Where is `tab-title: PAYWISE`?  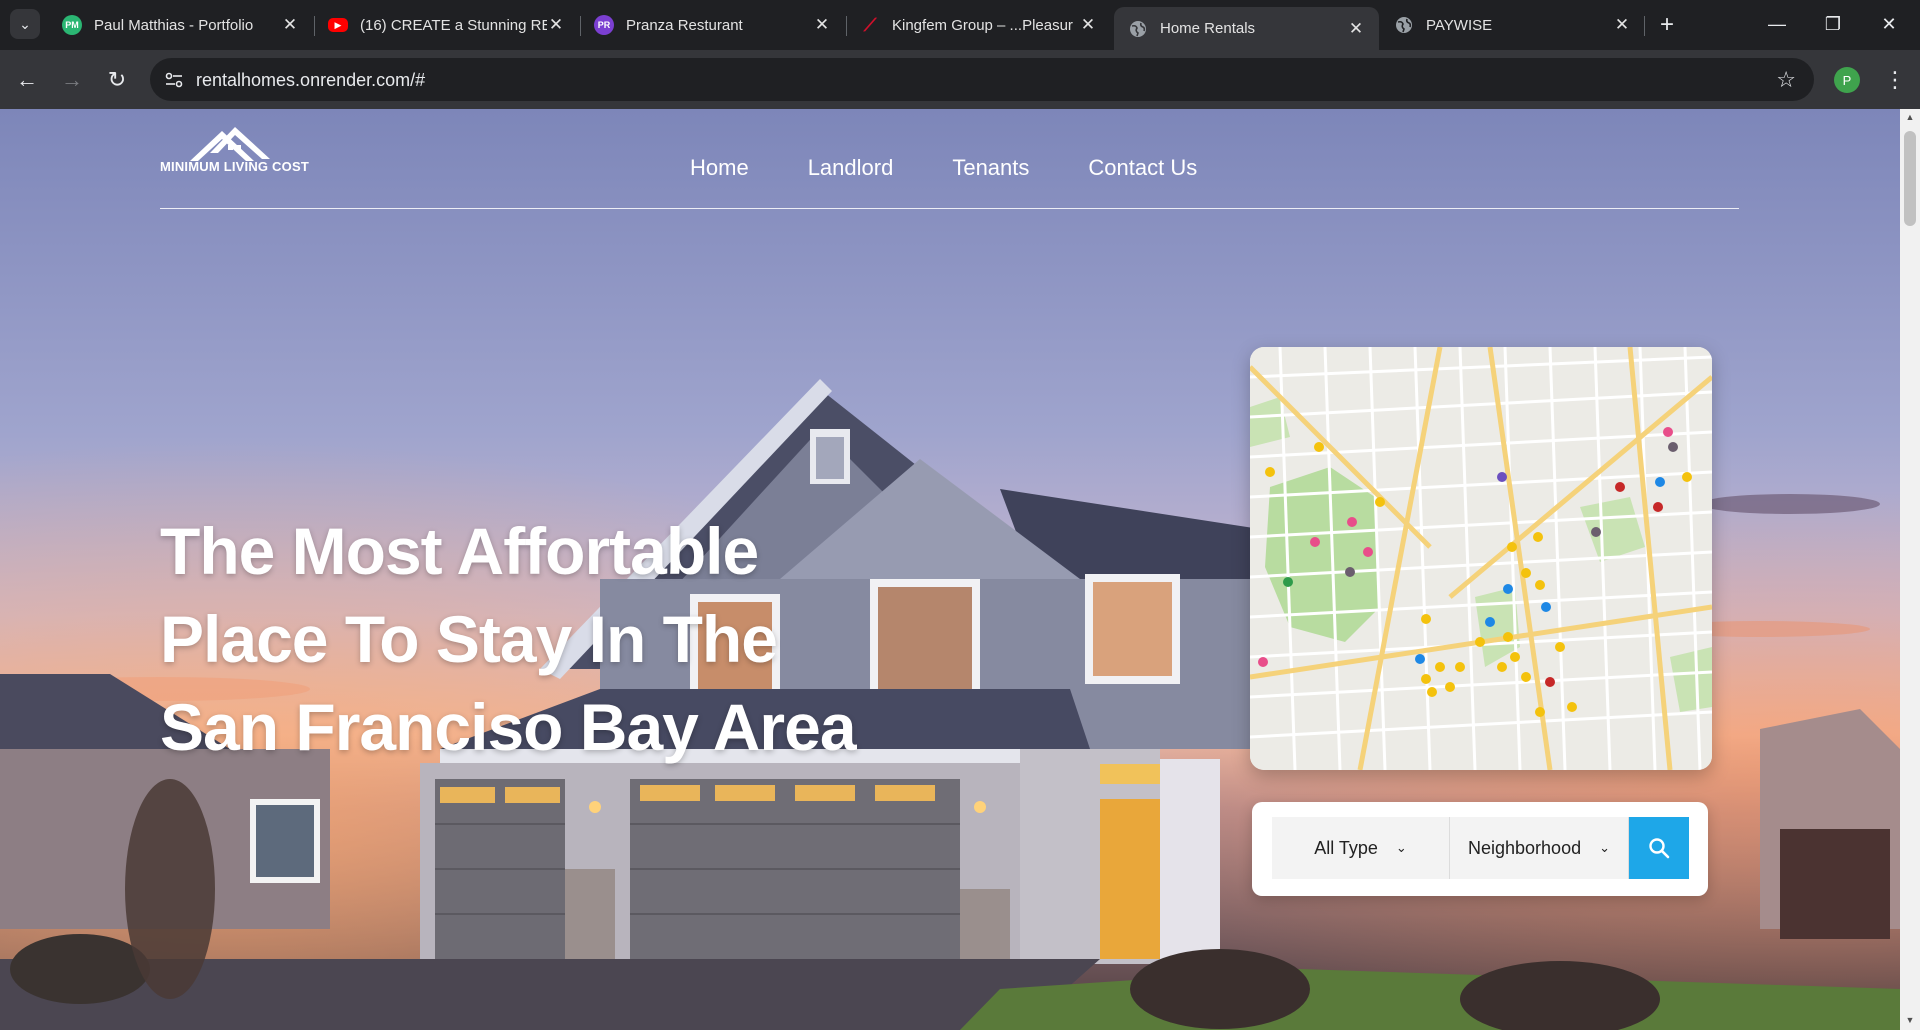
tab-title: PAYWISE is located at coordinates (1459, 25).